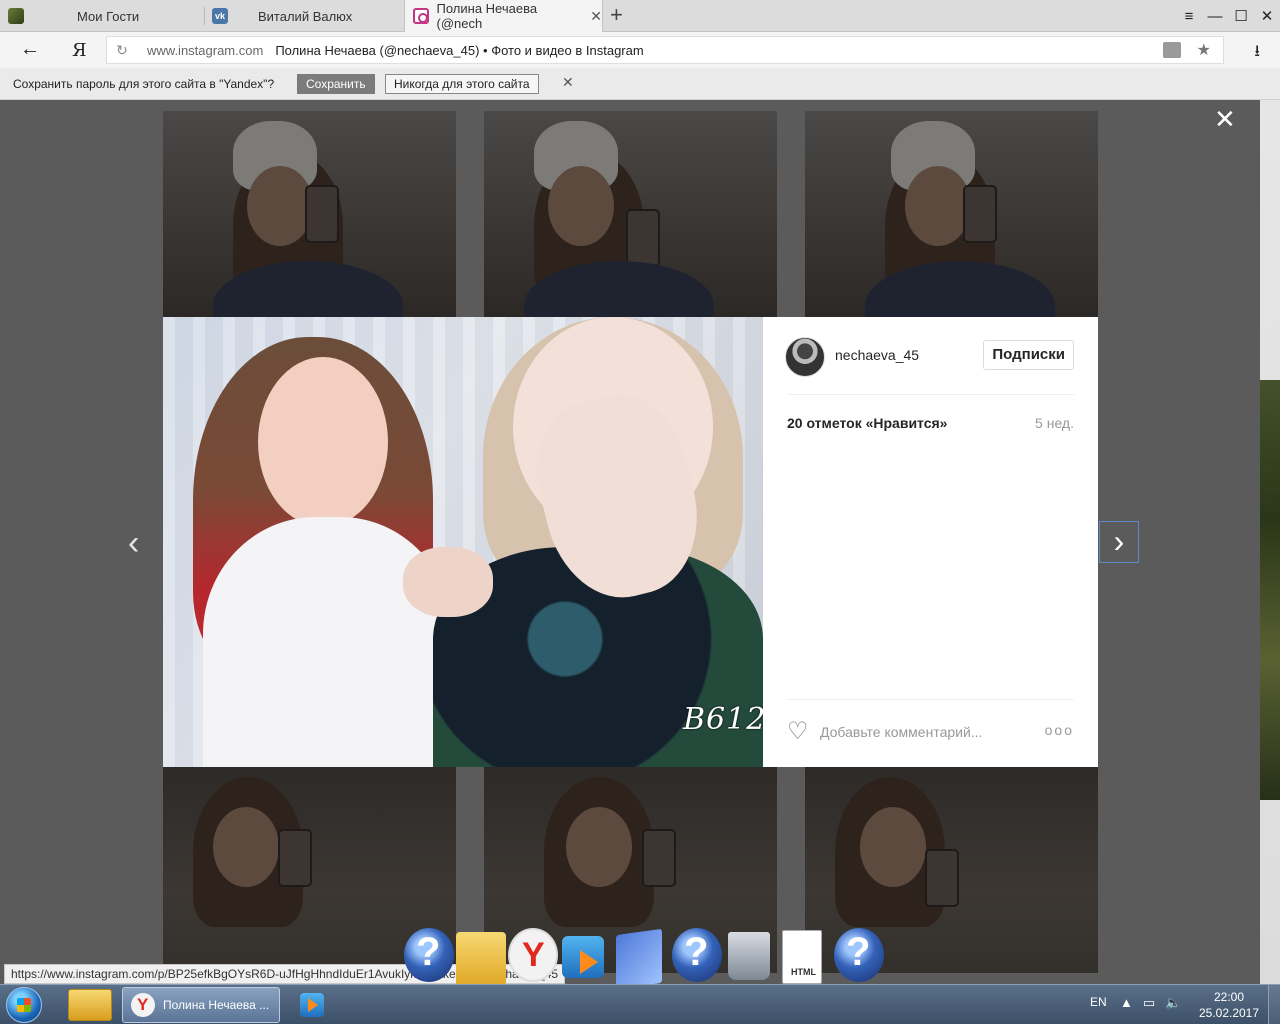  Describe the element at coordinates (1204, 50) in the screenshot. I see `bookmark-star-icon: ★` at that location.